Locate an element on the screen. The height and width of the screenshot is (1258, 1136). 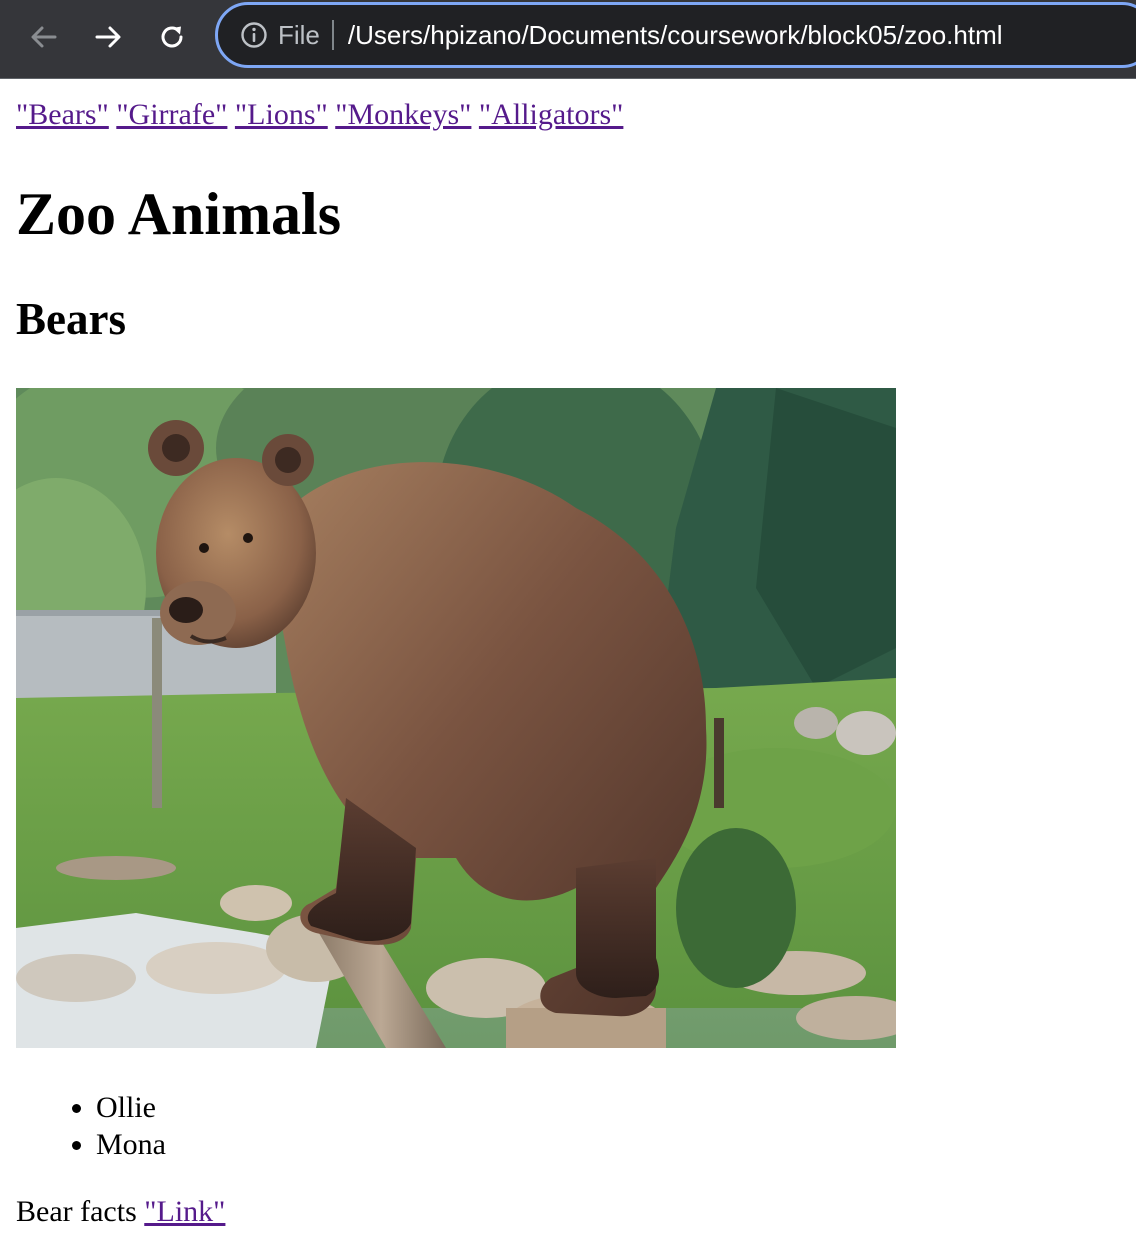
omnibox-divider is located at coordinates (332, 35).